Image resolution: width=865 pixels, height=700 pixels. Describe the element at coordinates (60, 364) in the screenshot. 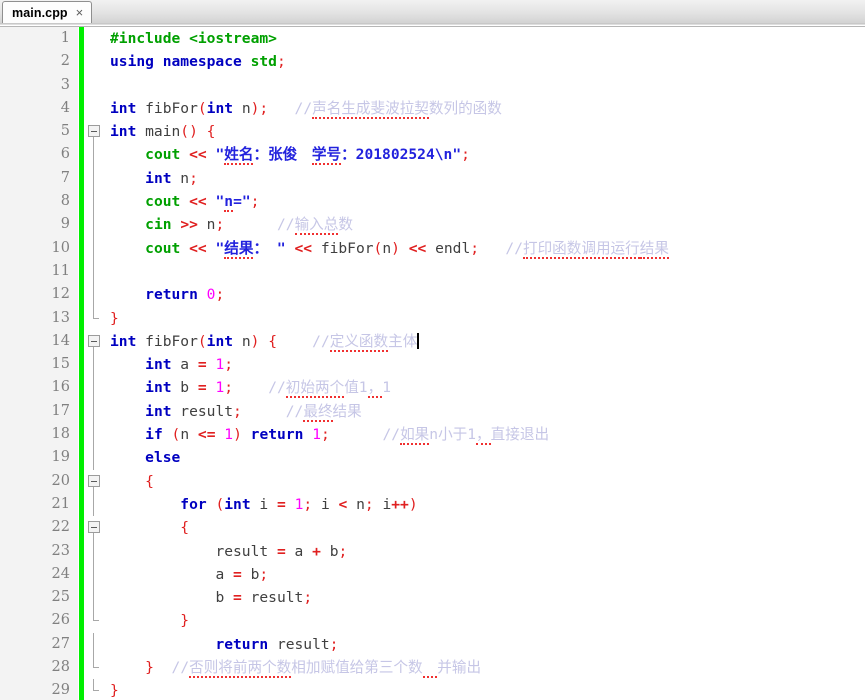

I see `line-number: 15` at that location.